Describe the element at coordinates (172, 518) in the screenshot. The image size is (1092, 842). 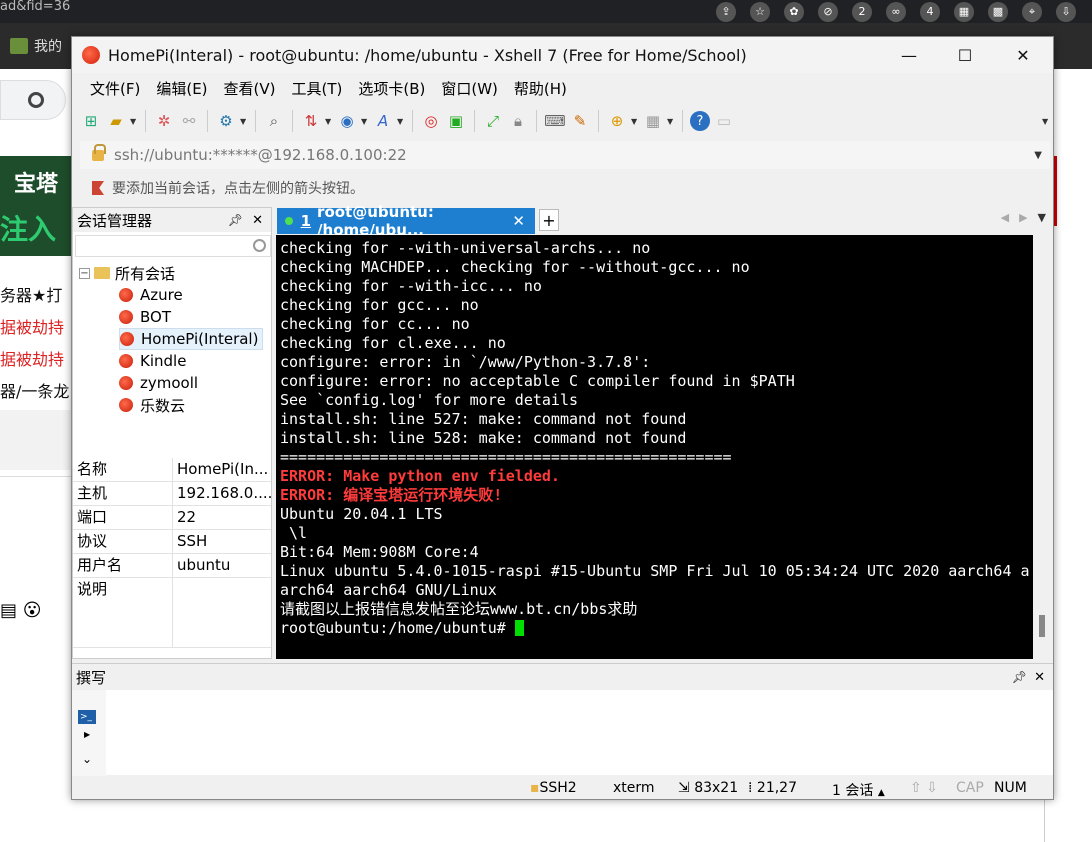
I see `property-row: 端口 22` at that location.